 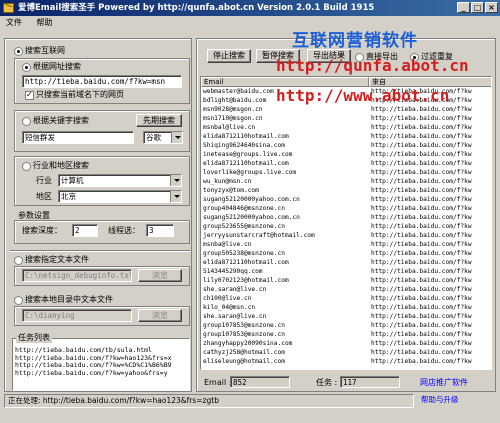 I want to click on engine-select: 谷歌, so click(x=163, y=137).